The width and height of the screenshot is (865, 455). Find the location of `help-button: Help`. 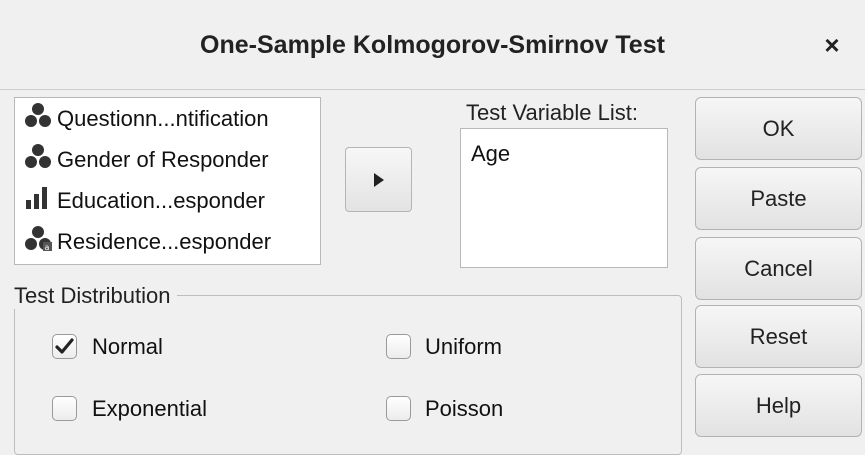

help-button: Help is located at coordinates (778, 405).